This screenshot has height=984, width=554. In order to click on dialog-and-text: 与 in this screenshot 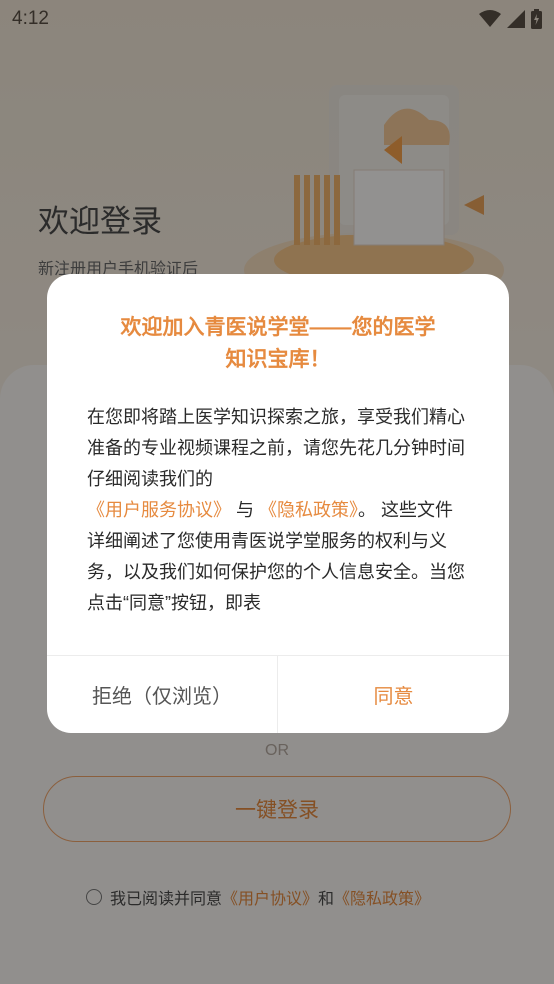, I will do `click(245, 510)`.